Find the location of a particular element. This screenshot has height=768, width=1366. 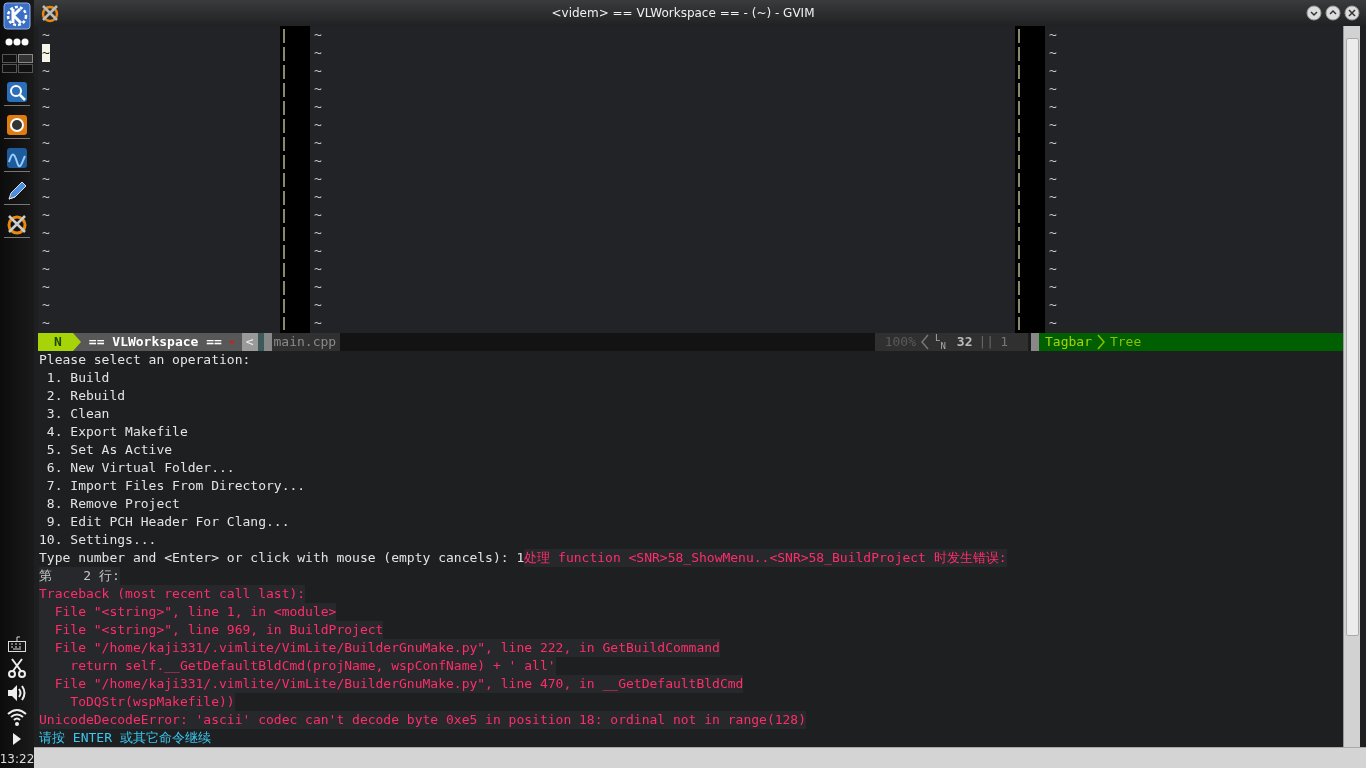

scrollbar is located at coordinates (1351, 386).